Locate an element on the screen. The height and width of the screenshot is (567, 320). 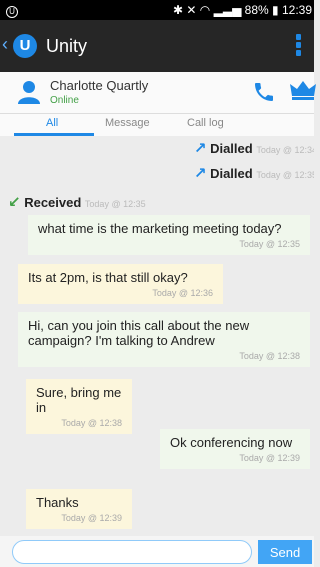
app-logo: U is located at coordinates (25, 46).